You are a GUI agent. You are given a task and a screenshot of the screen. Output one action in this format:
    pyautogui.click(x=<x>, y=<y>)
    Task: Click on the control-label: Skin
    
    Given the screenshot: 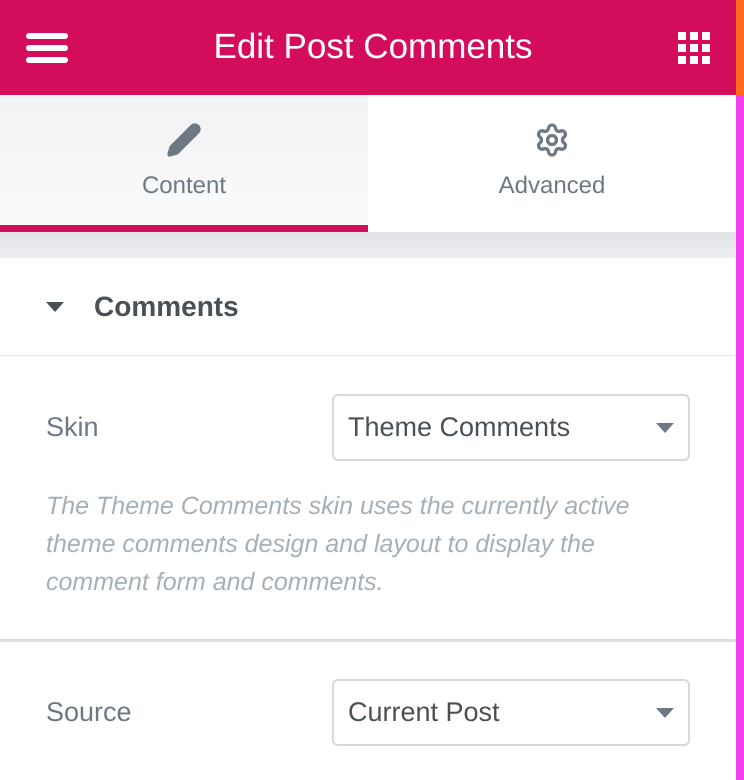 What is the action you would take?
    pyautogui.click(x=72, y=427)
    